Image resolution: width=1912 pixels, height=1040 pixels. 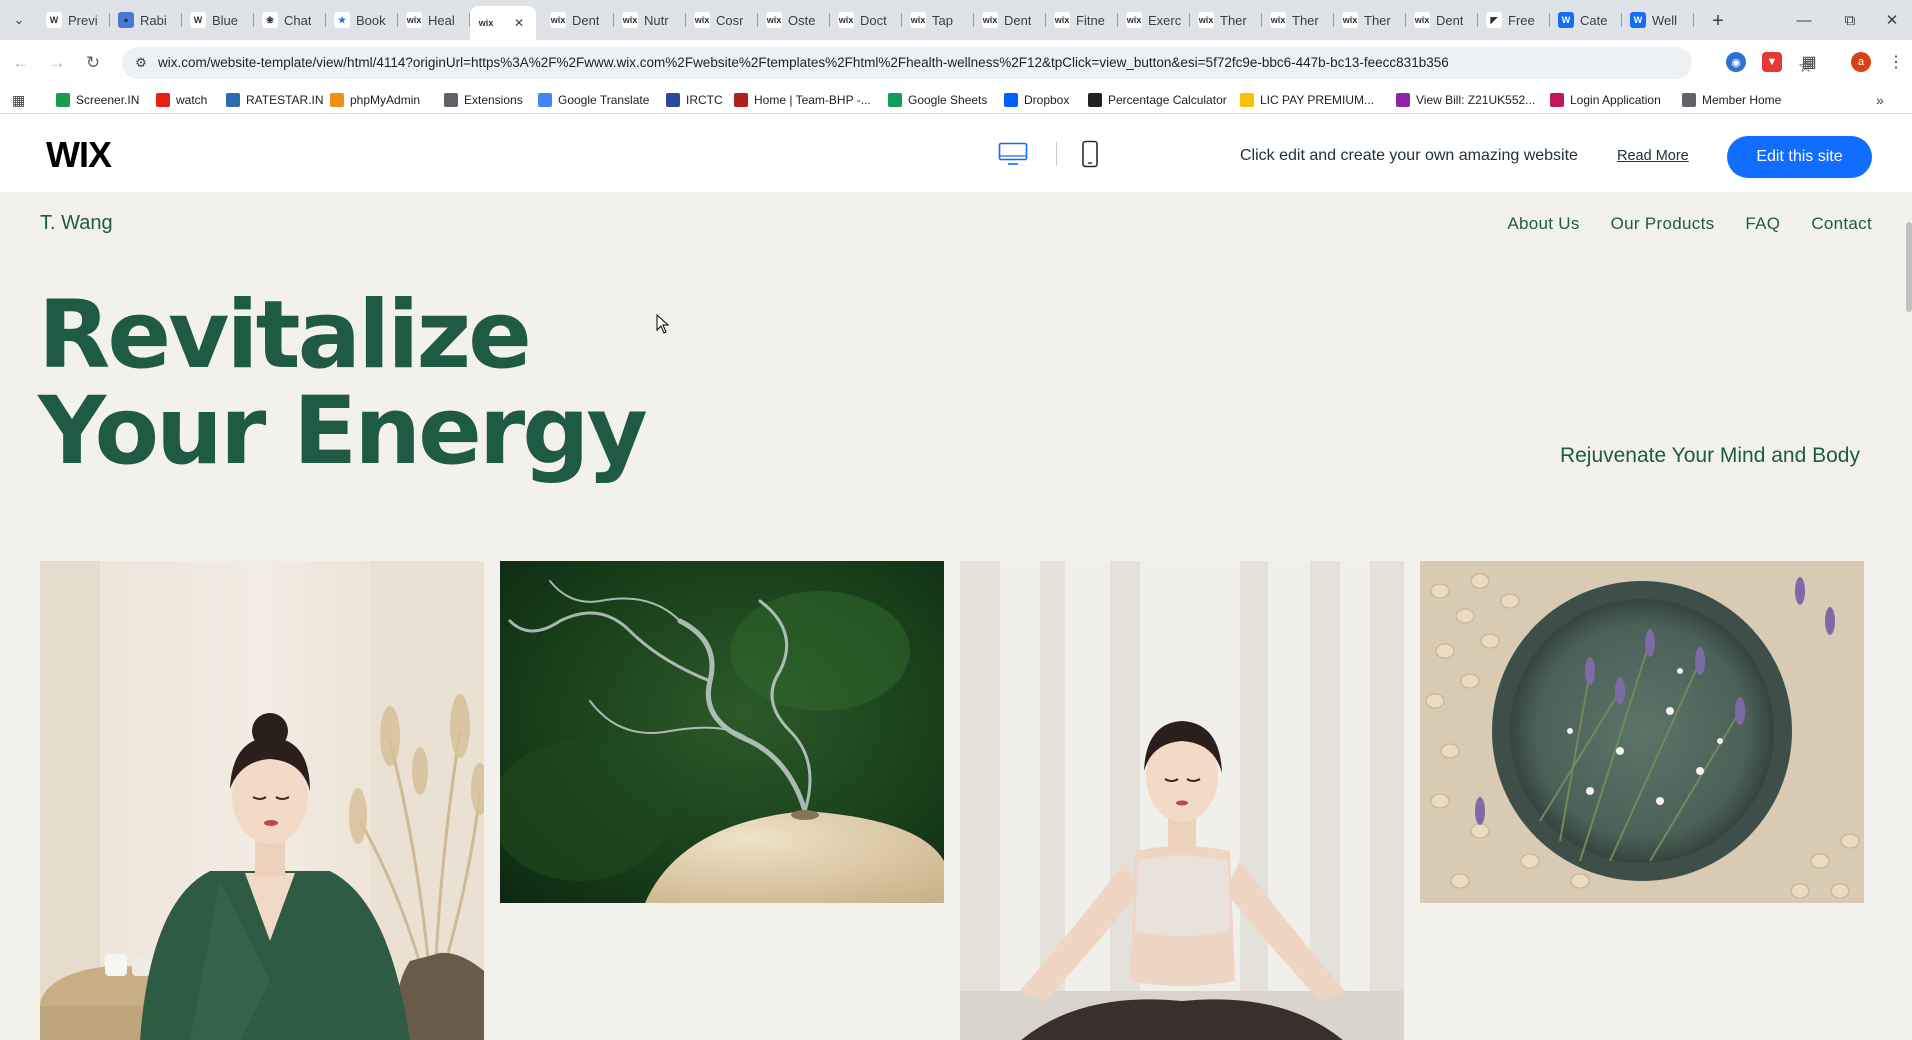 What do you see at coordinates (1850, 20) in the screenshot?
I see `restore-icon: ⧉` at bounding box center [1850, 20].